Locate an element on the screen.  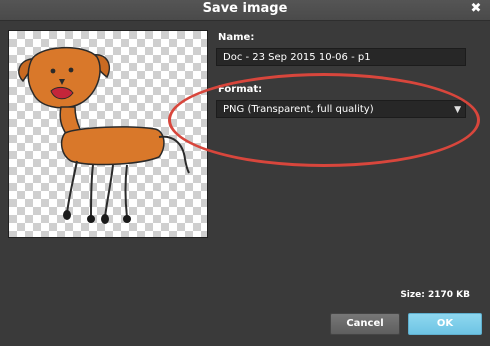
chevron-down-icon: ▼ is located at coordinates (457, 110).